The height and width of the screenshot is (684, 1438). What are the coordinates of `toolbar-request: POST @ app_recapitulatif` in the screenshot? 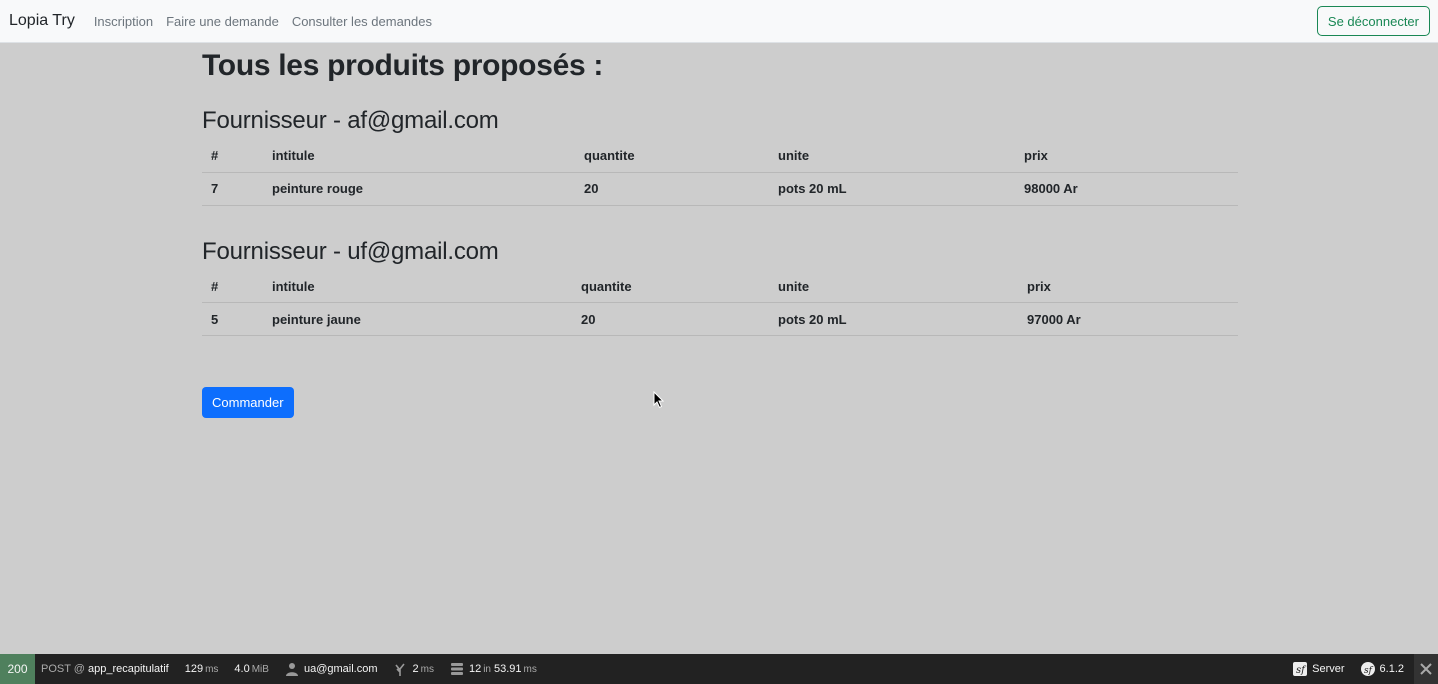 It's located at (105, 669).